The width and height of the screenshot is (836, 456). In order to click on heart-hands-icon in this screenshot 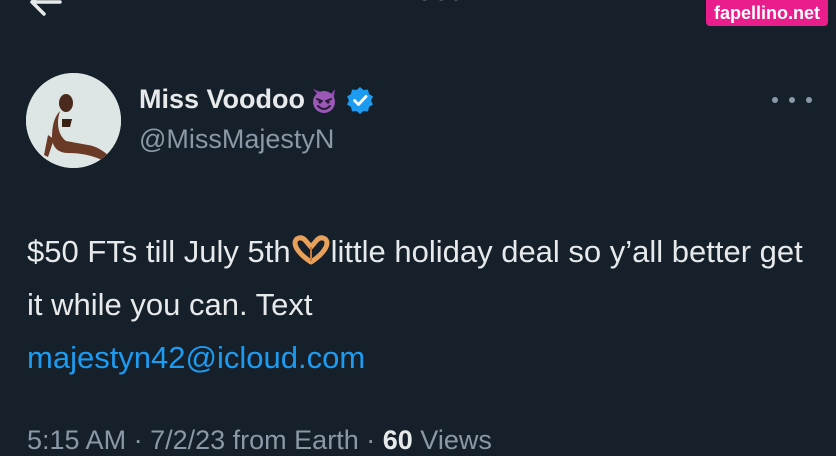, I will do `click(311, 250)`.